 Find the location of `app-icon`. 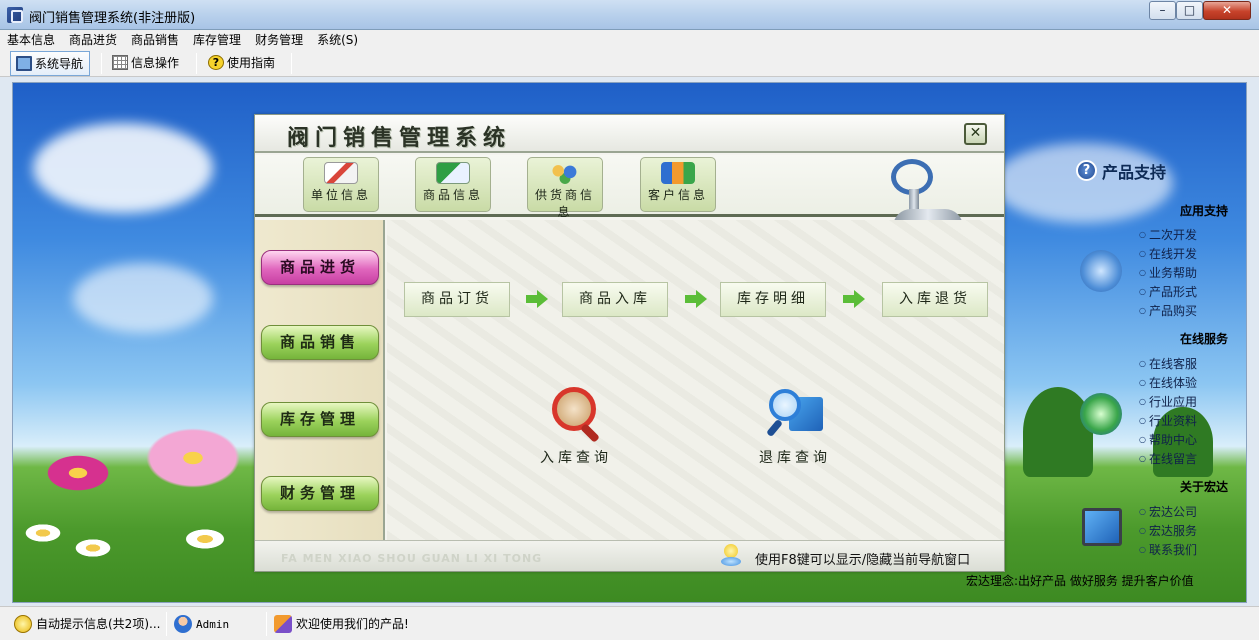

app-icon is located at coordinates (15, 15).